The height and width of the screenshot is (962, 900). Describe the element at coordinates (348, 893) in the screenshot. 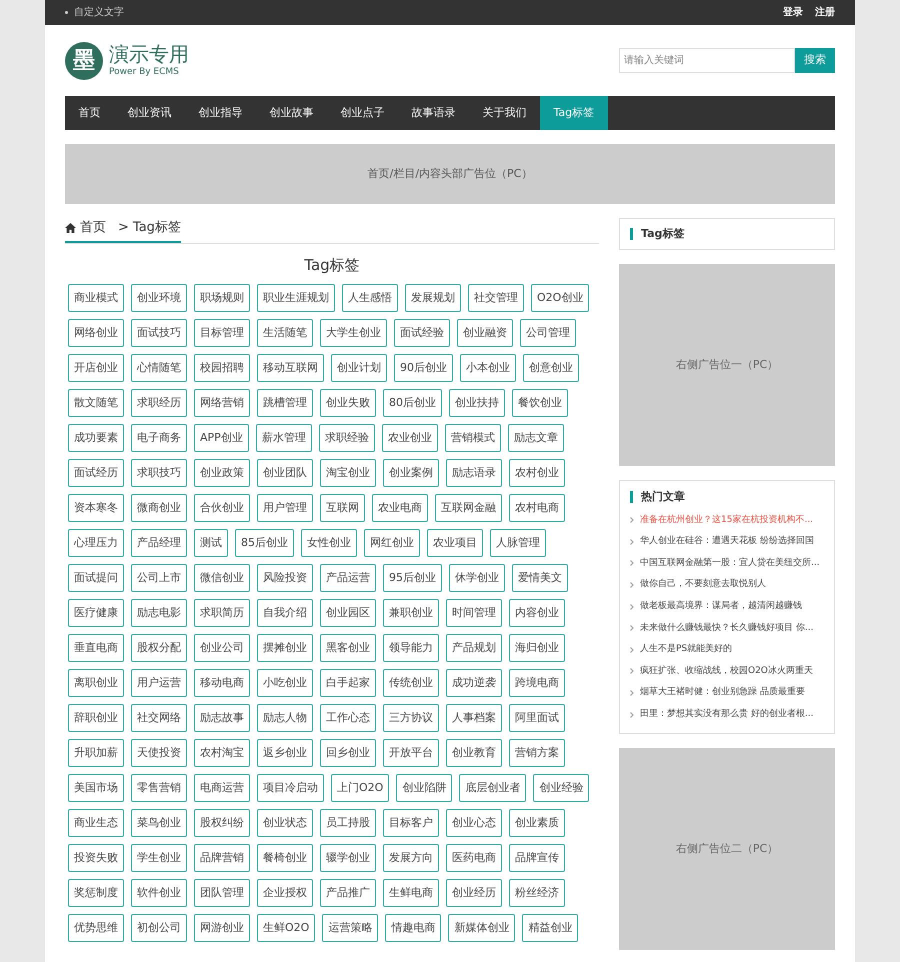

I see `tag-link: 产品推广` at that location.